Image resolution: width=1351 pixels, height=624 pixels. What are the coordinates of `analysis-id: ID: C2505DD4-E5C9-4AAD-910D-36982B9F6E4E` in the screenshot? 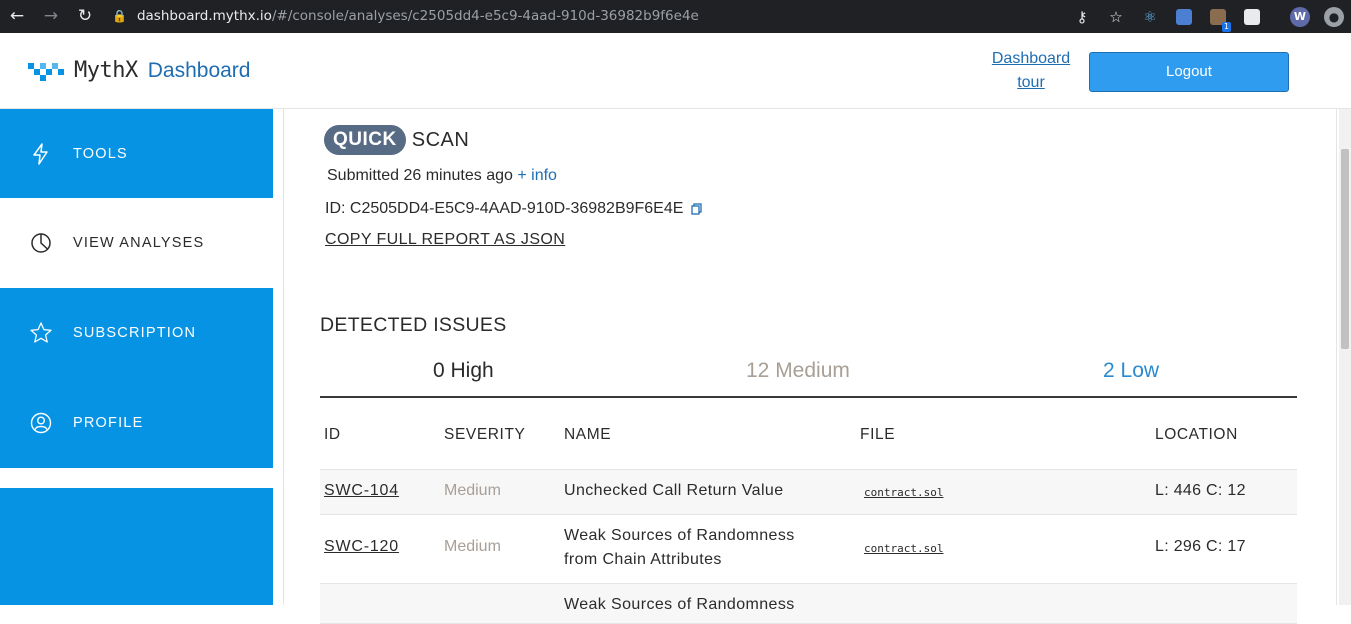 It's located at (514, 209).